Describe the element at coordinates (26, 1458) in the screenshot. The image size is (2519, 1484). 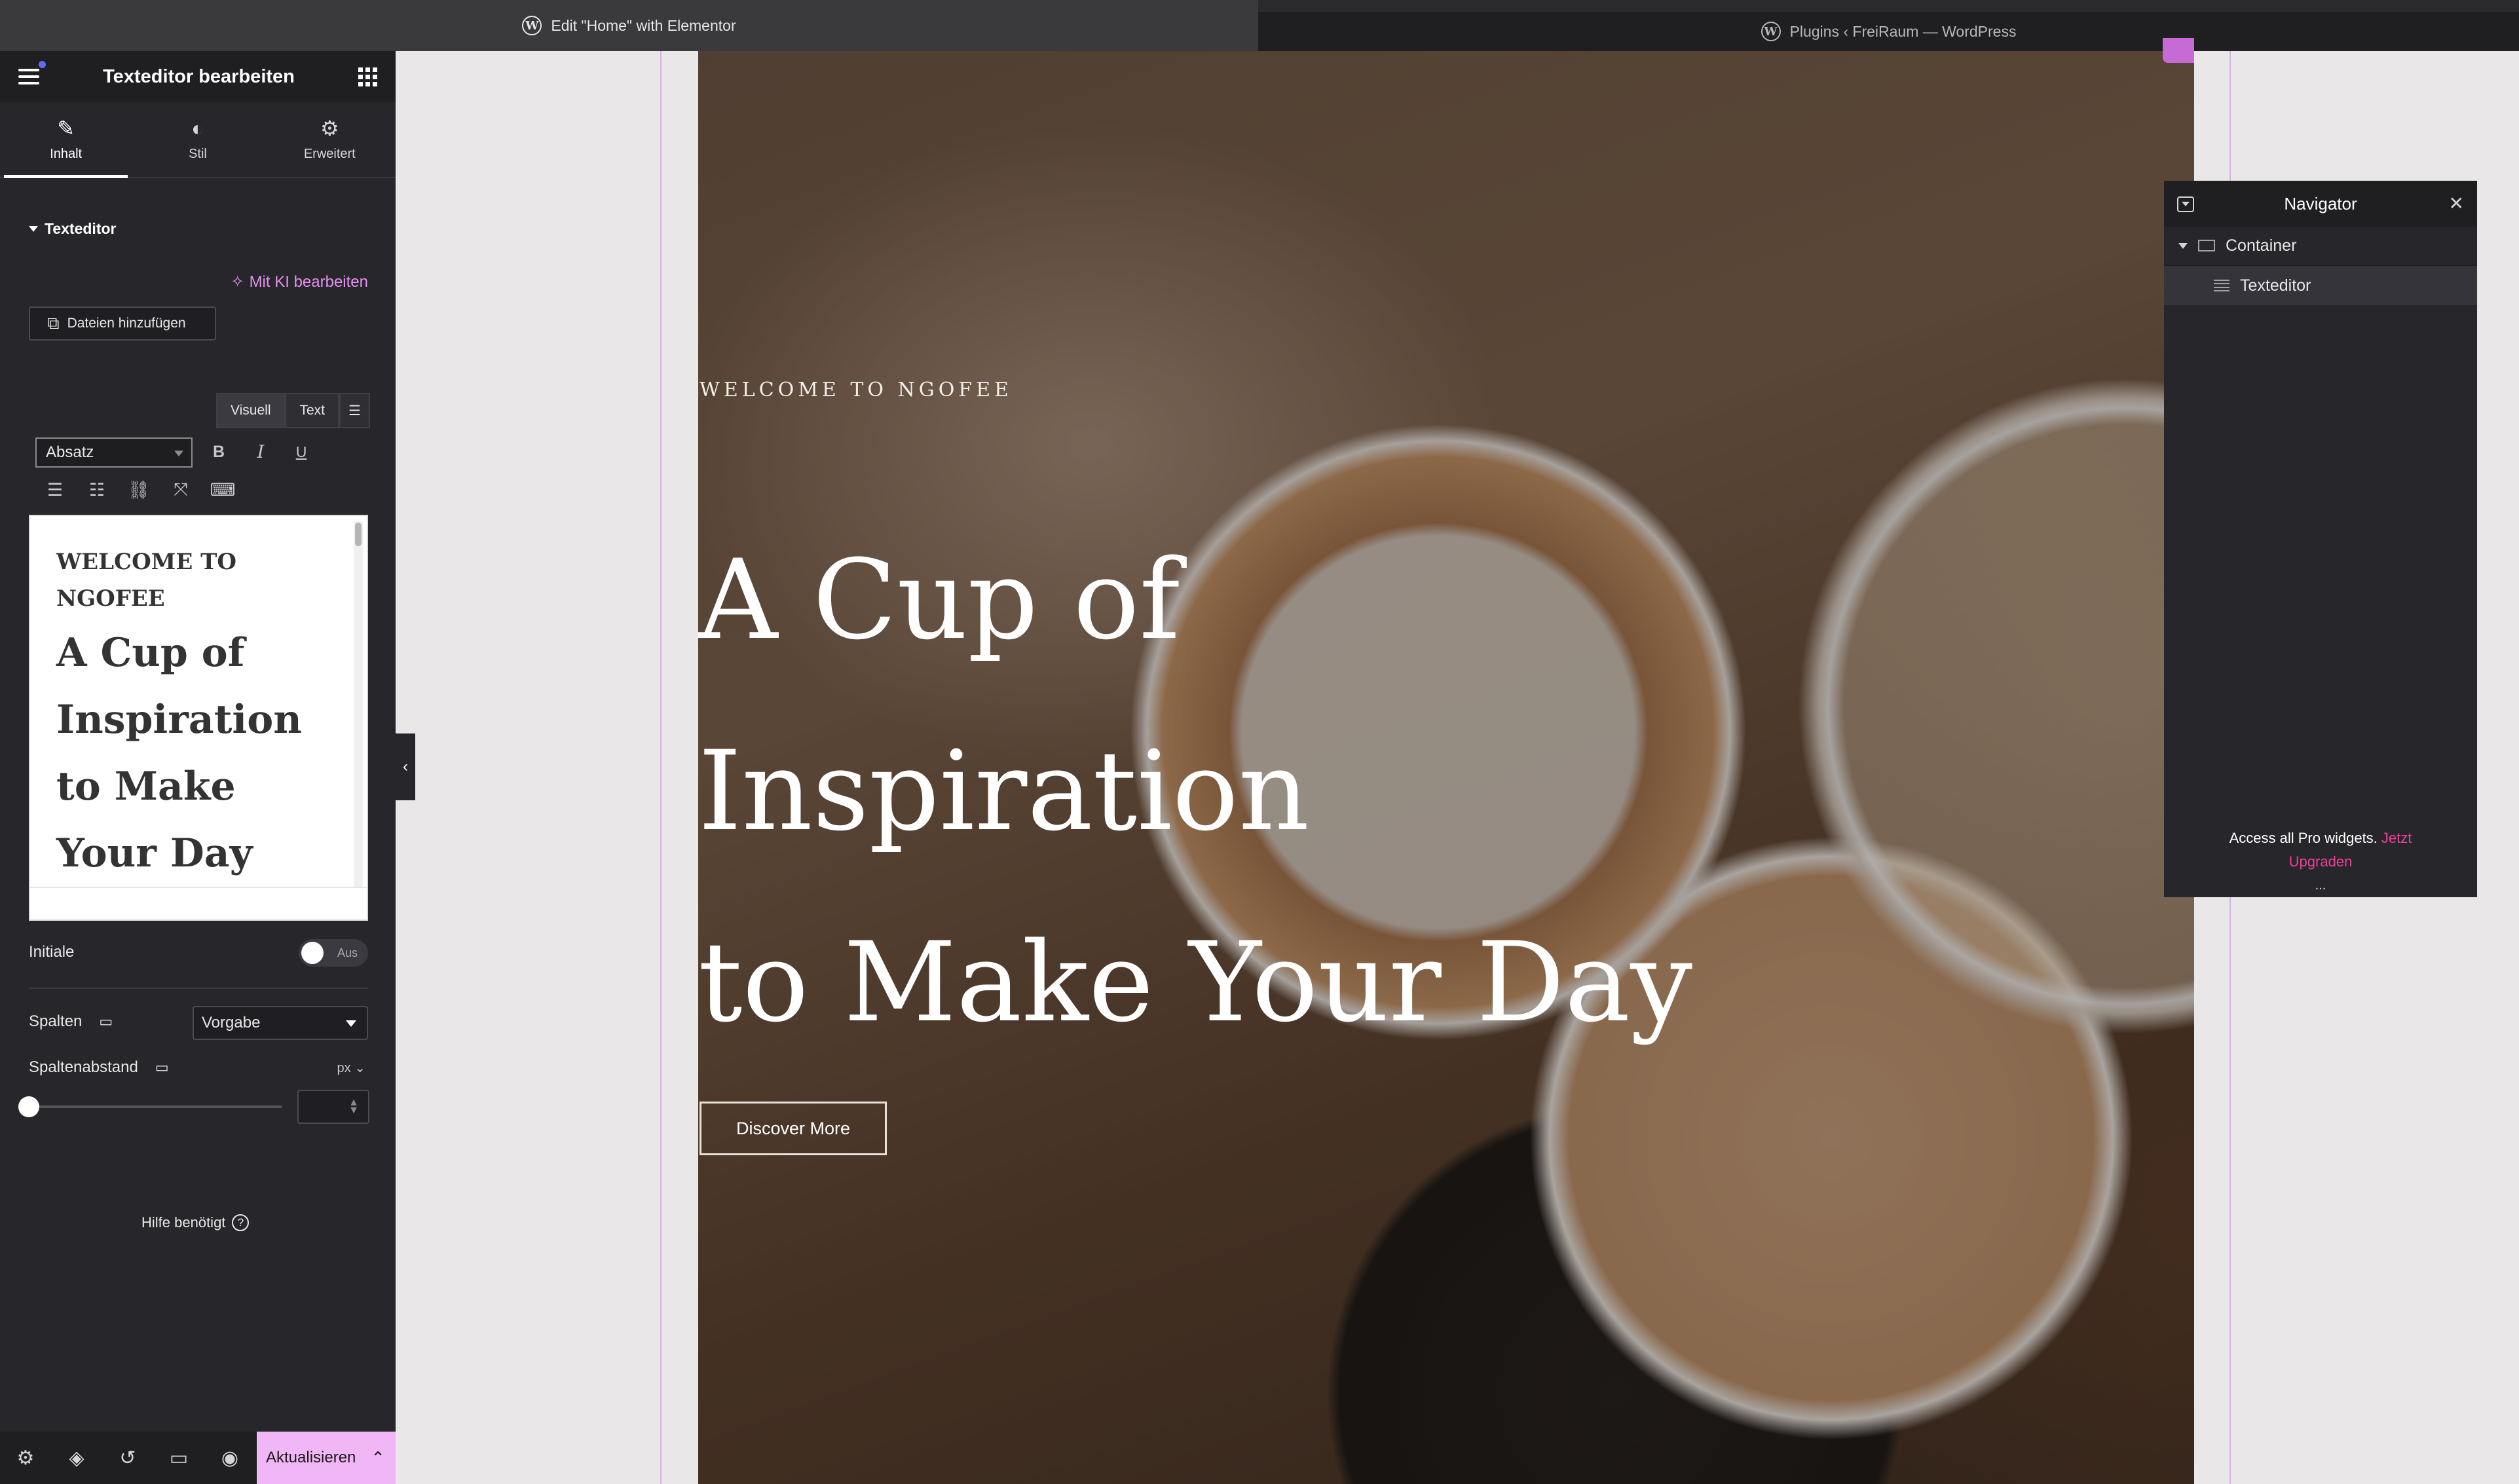
I see `settings-icon: ⚙` at that location.